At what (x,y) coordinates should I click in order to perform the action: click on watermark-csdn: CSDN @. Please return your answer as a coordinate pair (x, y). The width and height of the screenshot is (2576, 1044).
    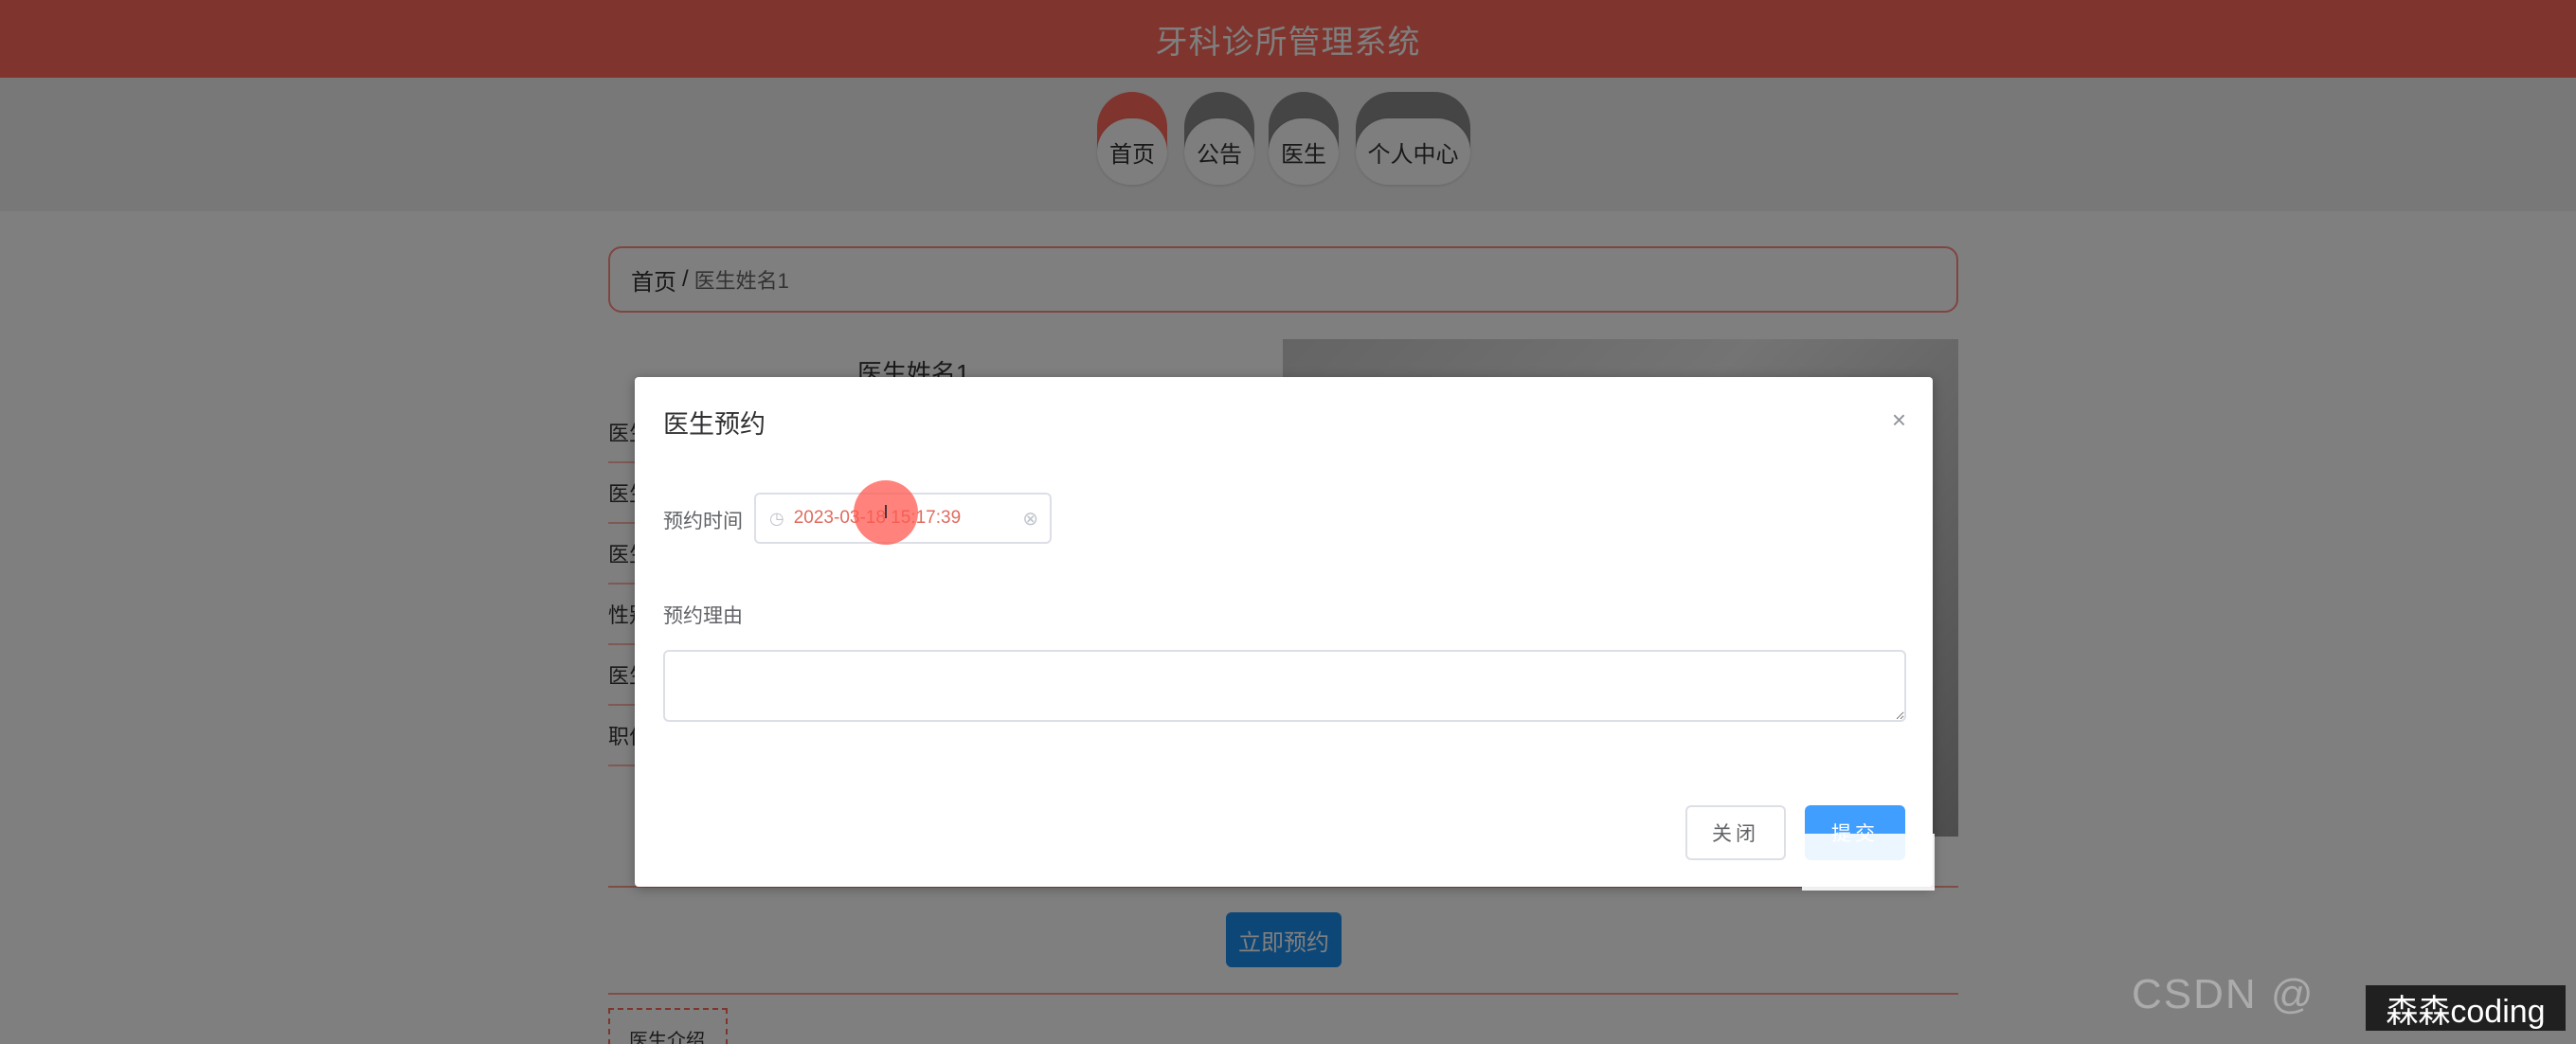
    Looking at the image, I should click on (2223, 994).